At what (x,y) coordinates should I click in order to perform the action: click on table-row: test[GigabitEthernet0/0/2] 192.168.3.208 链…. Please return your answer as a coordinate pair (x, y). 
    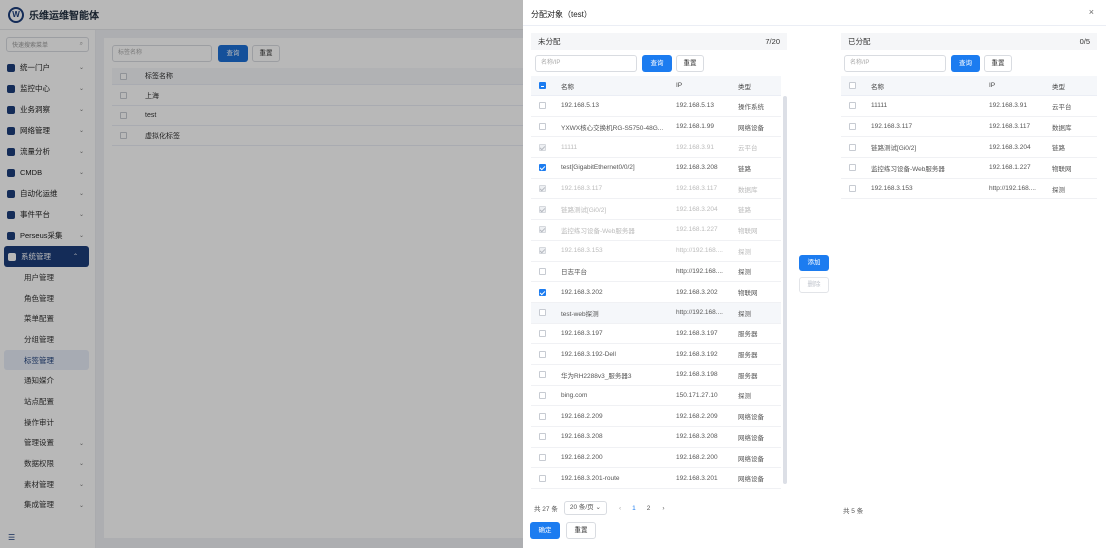
    Looking at the image, I should click on (656, 168).